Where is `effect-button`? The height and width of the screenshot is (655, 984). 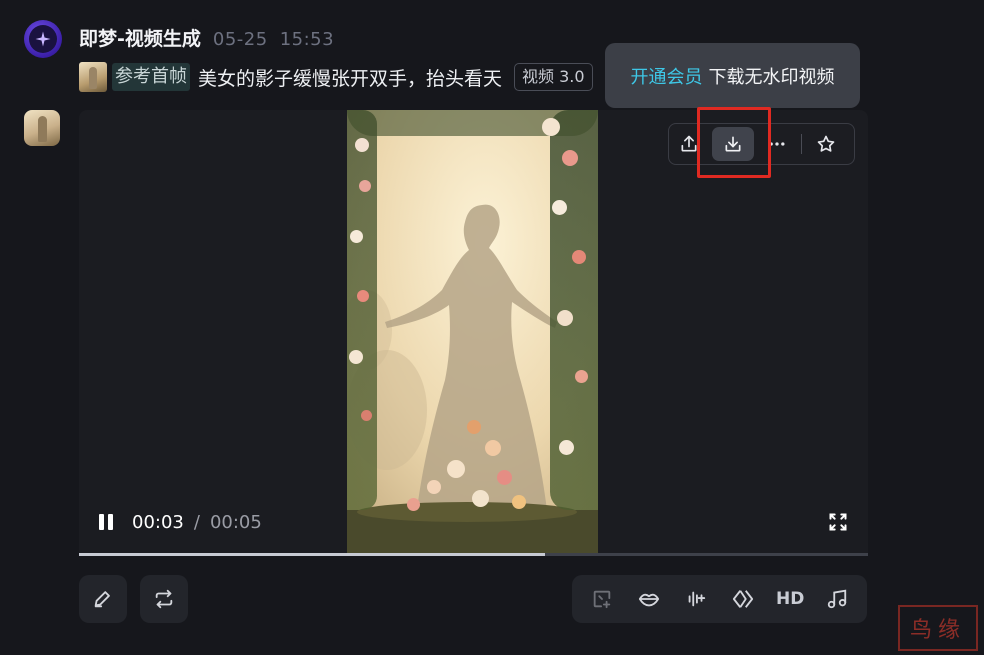
effect-button is located at coordinates (743, 599).